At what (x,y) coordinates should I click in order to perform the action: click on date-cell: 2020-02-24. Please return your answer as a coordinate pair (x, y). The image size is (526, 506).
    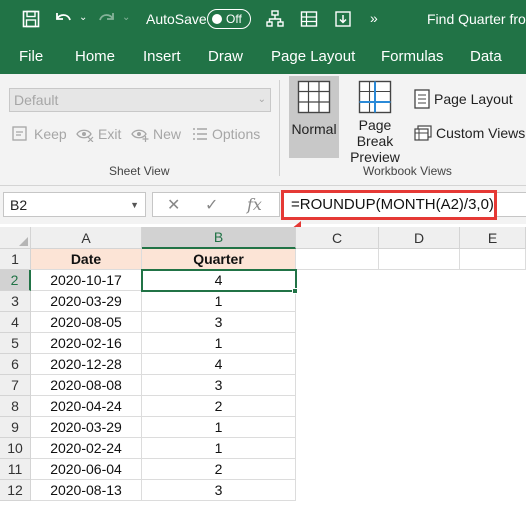
    Looking at the image, I should click on (86, 448).